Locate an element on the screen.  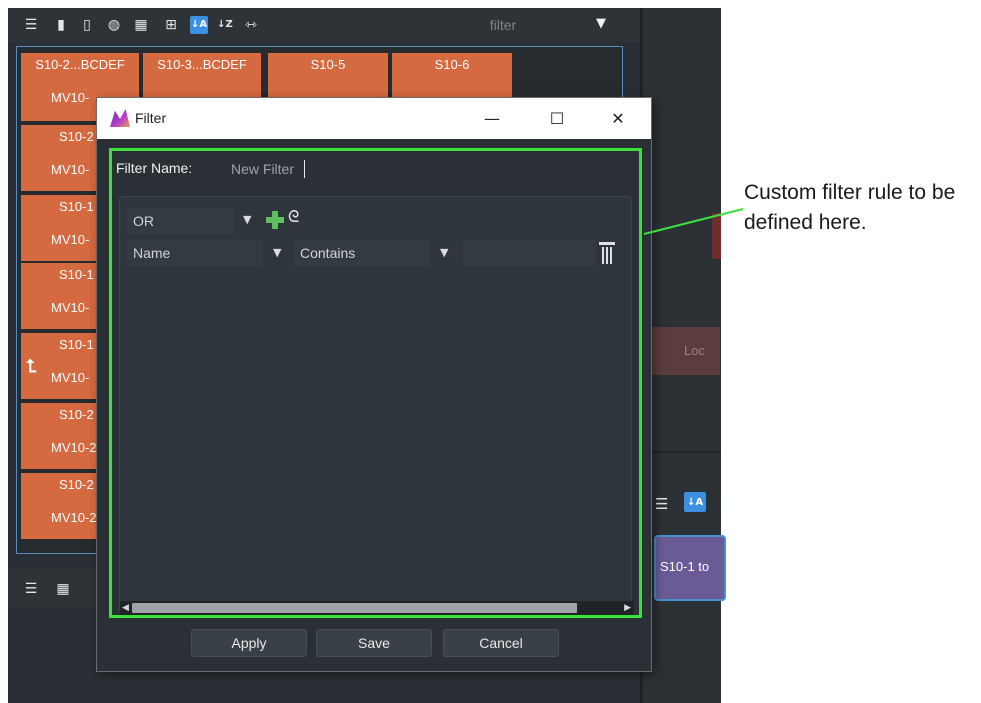
annotation-text: Custom filter rule to be defined here. is located at coordinates (850, 207).